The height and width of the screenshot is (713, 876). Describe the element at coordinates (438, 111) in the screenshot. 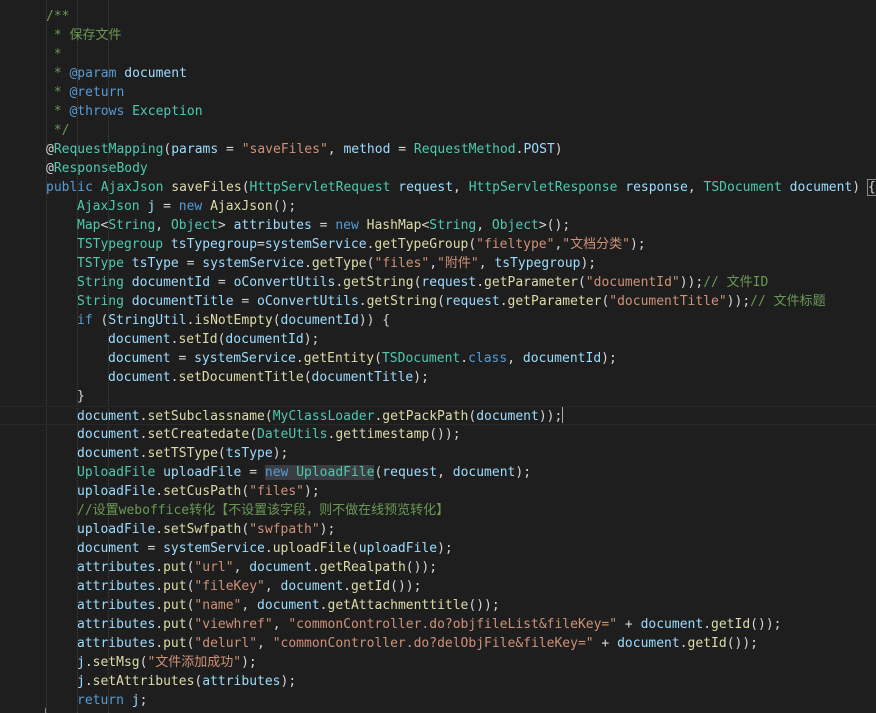

I see `code-line: * @throws Exception` at that location.